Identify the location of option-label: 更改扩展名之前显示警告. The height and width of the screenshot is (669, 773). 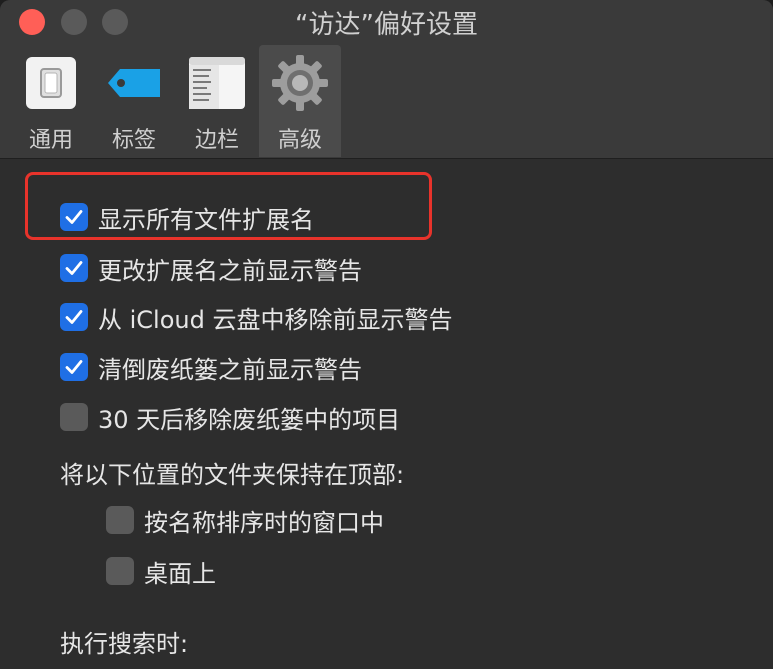
(230, 270).